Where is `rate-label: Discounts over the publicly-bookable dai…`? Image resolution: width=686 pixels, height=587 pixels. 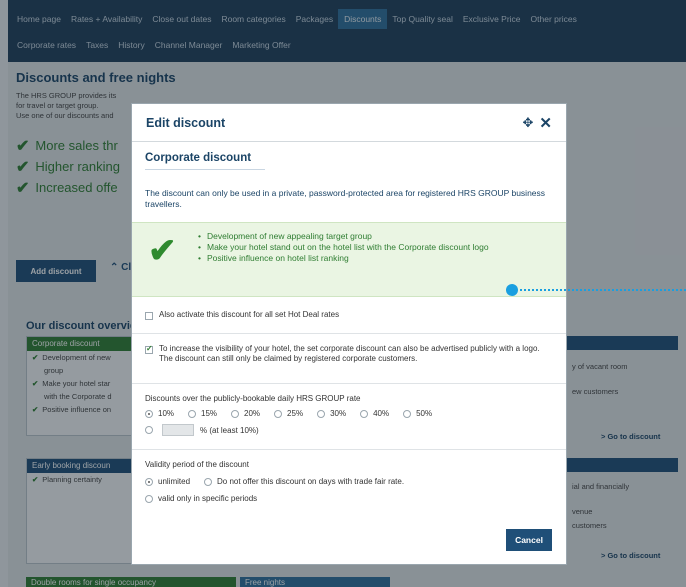
rate-label: Discounts over the publicly-bookable dai… is located at coordinates (253, 398).